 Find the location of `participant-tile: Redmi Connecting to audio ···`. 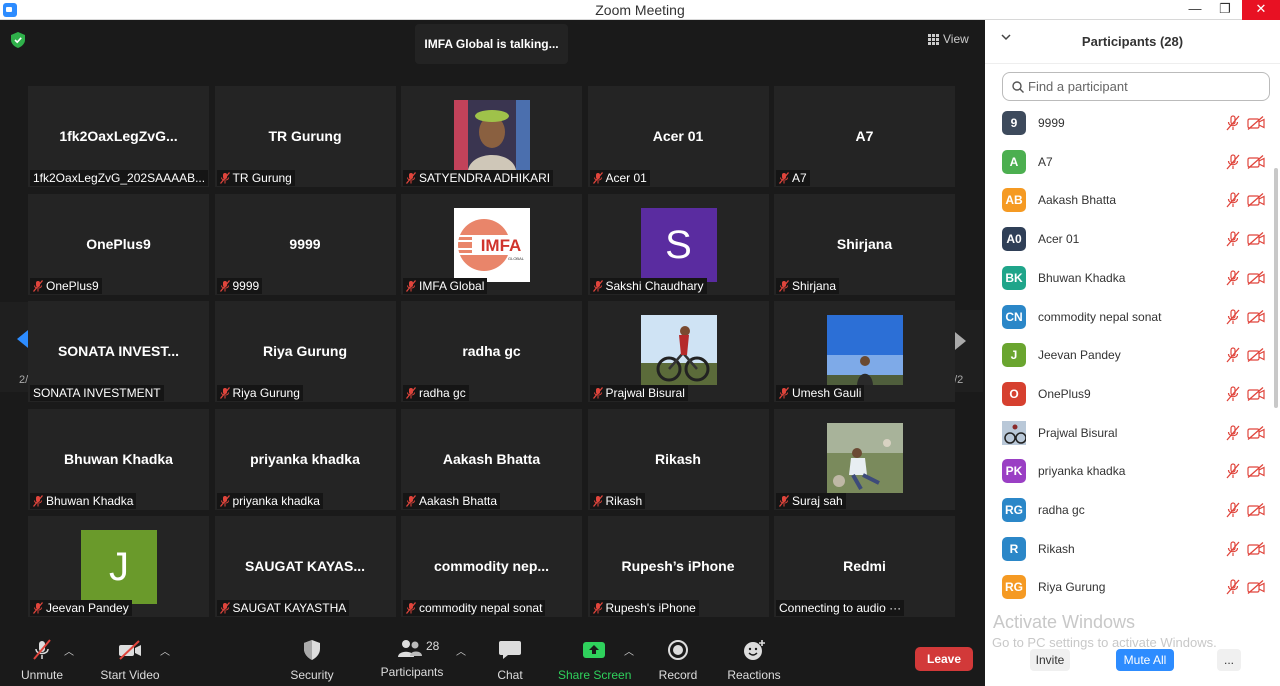

participant-tile: Redmi Connecting to audio ··· is located at coordinates (864, 566).